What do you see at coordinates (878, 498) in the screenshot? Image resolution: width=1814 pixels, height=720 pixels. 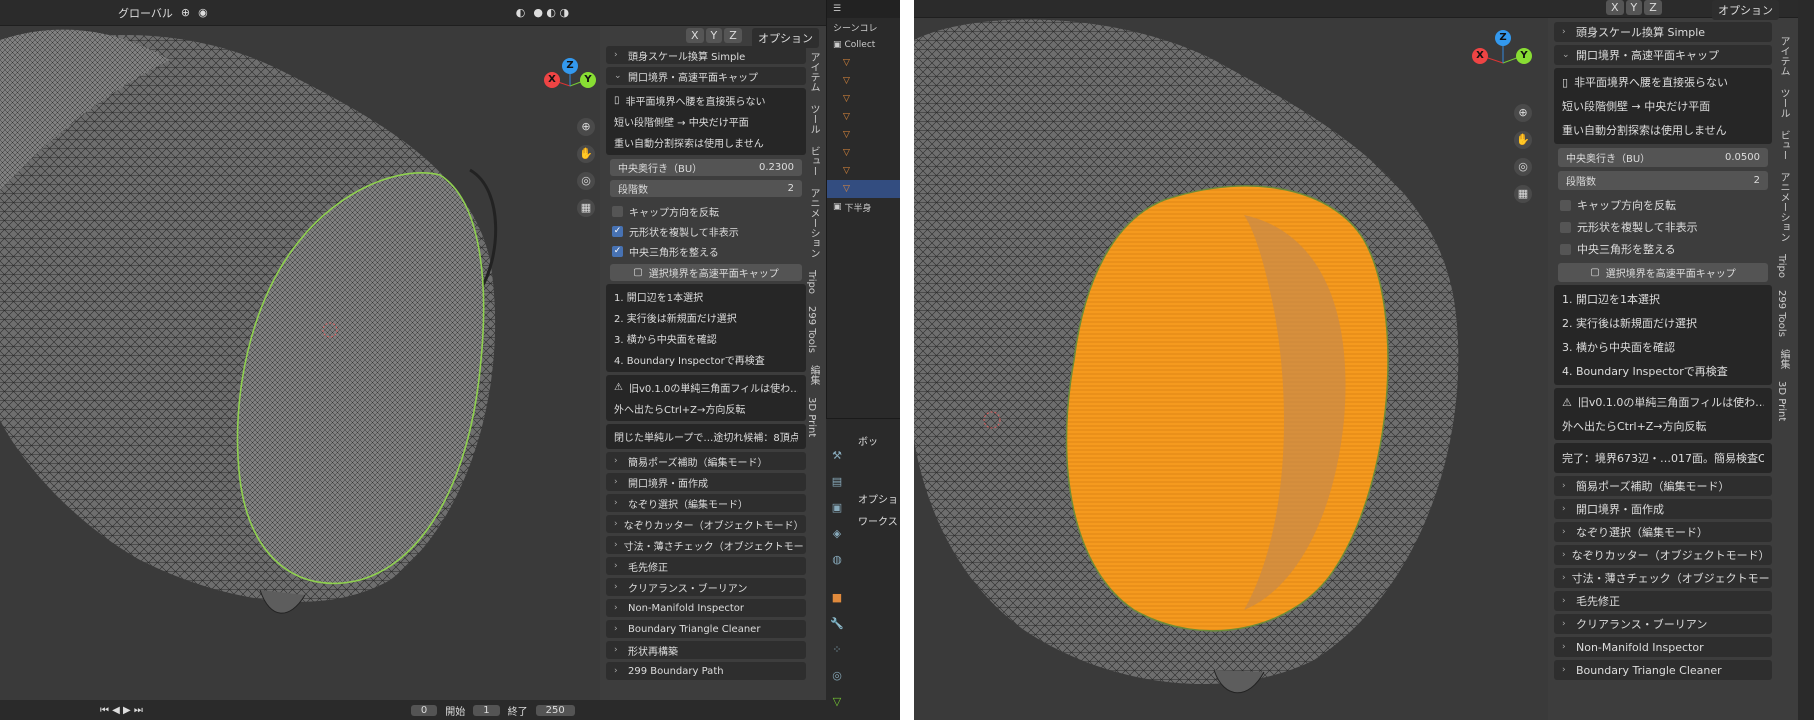 I see `popover-option: オプショ` at bounding box center [878, 498].